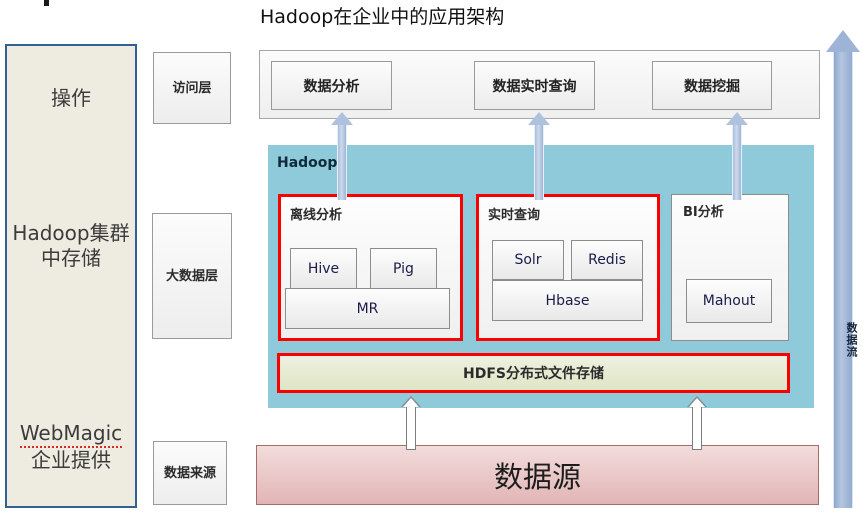 The width and height of the screenshot is (866, 513). What do you see at coordinates (514, 215) in the screenshot?
I see `group-title-realtime-query: 实时查询` at bounding box center [514, 215].